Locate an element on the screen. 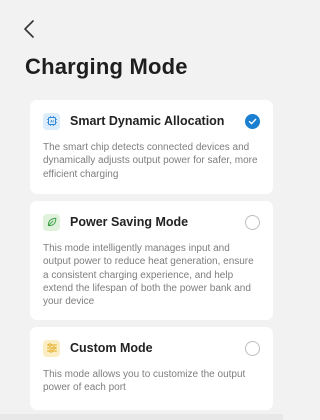  sliders-icon is located at coordinates (51, 348).